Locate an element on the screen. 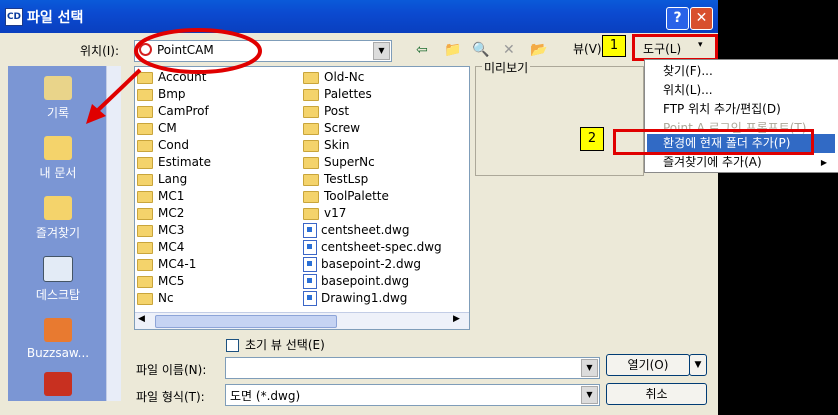 The width and height of the screenshot is (838, 415). annotation-layer is located at coordinates (174, 76).